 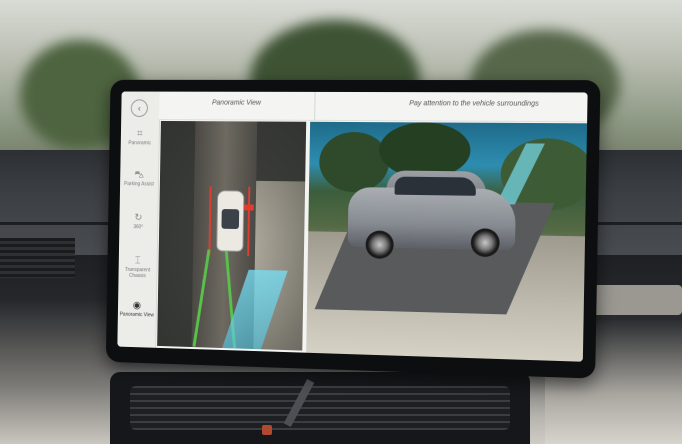 I want to click on sidebar-item-panoramic-view: ◉ Panoramic View, so click(x=137, y=309).